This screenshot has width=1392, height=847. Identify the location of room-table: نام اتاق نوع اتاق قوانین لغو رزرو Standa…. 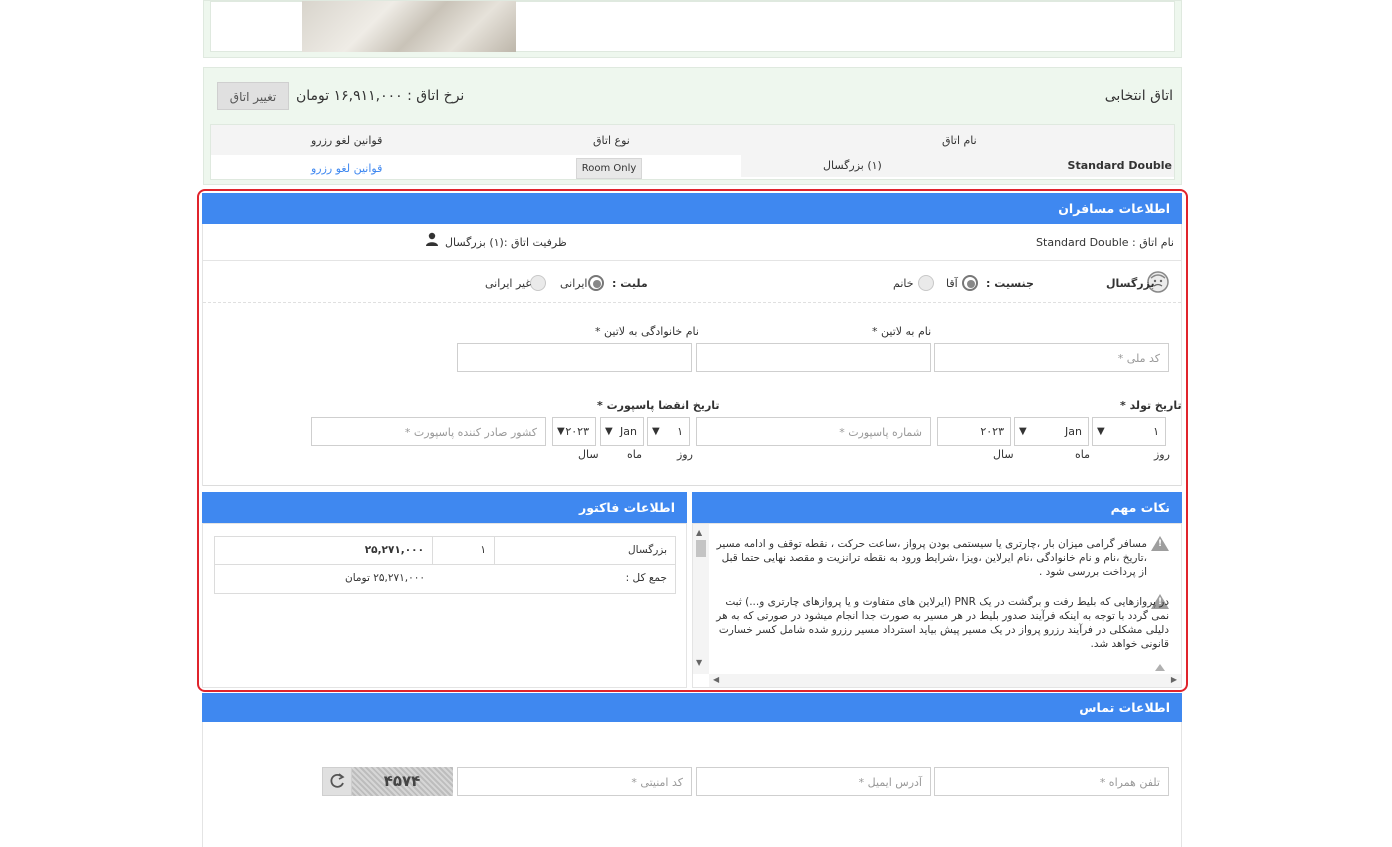
(692, 152).